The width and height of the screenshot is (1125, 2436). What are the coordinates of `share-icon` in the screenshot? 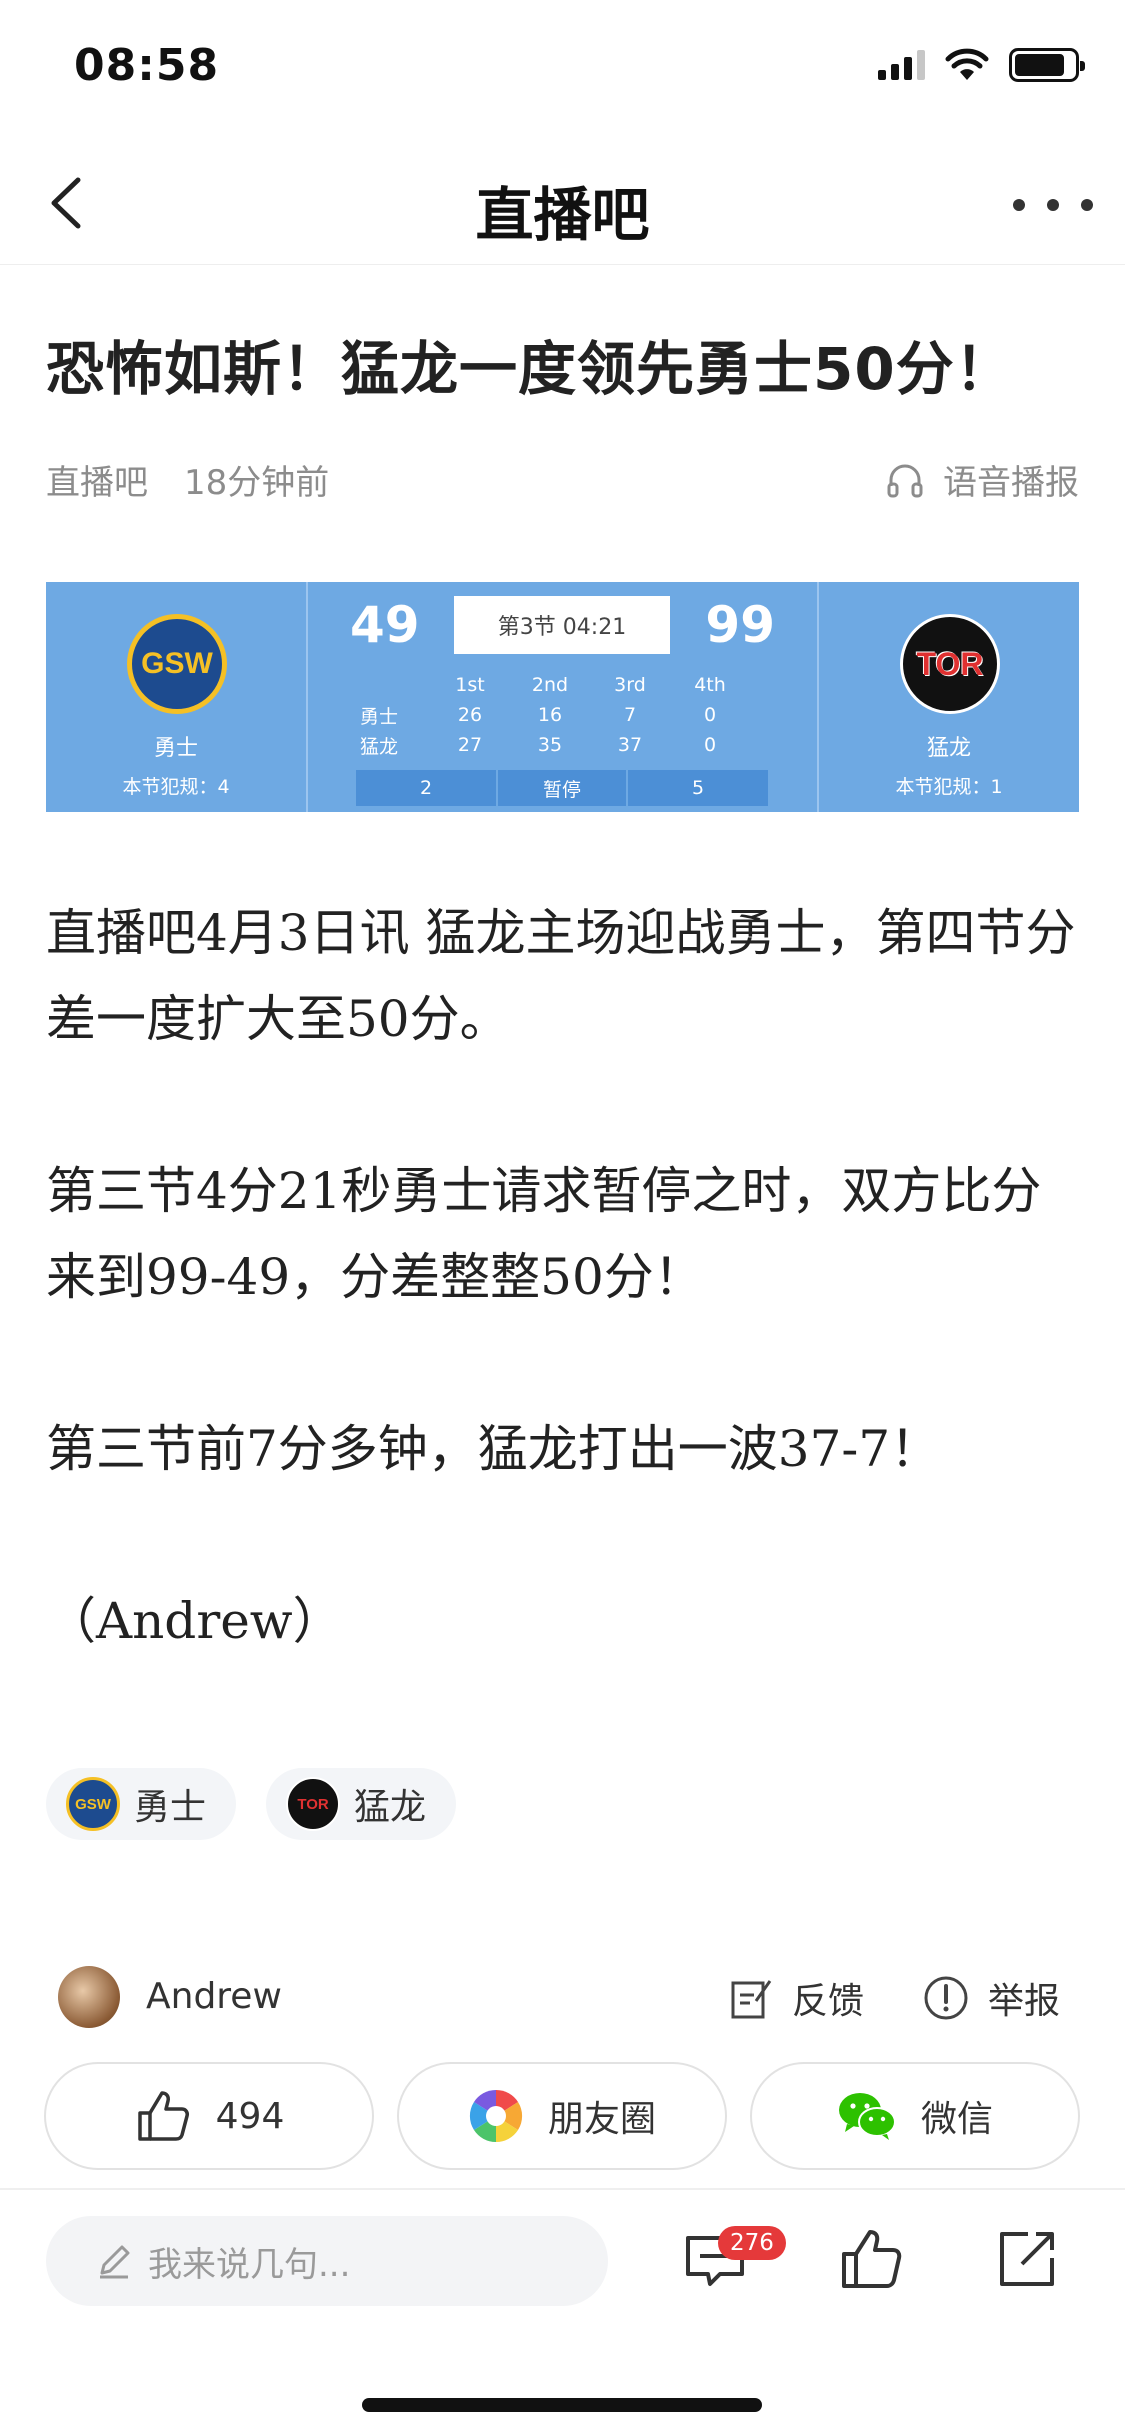 It's located at (1027, 2259).